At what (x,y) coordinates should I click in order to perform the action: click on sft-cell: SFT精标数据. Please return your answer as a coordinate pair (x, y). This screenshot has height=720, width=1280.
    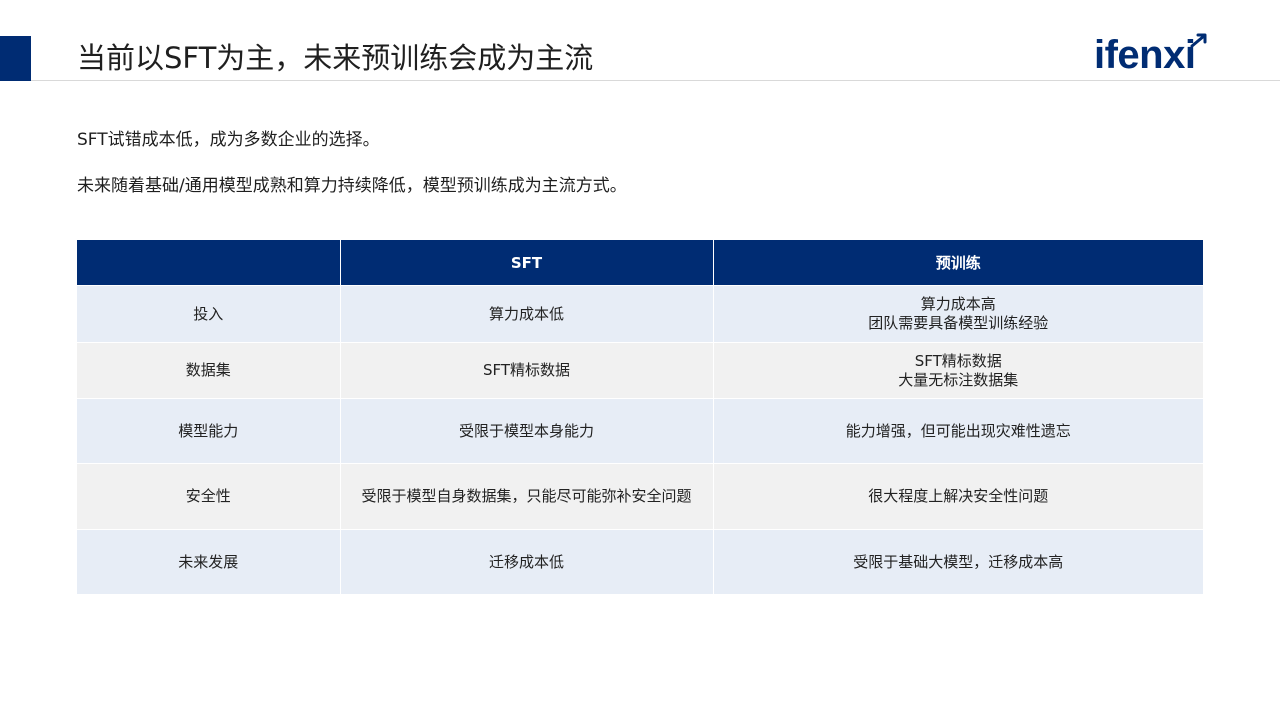
    Looking at the image, I should click on (526, 370).